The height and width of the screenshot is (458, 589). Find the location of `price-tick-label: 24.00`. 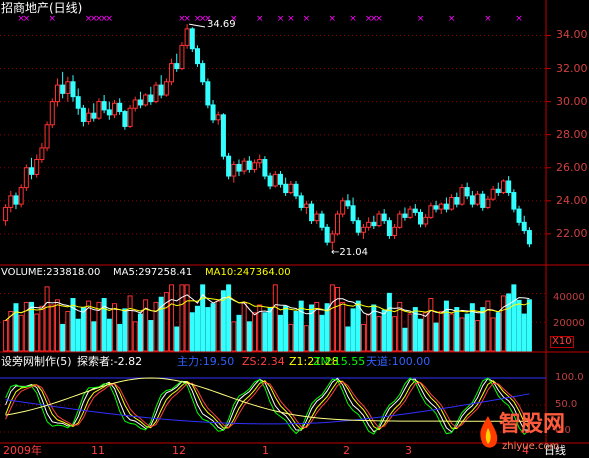

price-tick-label: 24.00 is located at coordinates (572, 200).